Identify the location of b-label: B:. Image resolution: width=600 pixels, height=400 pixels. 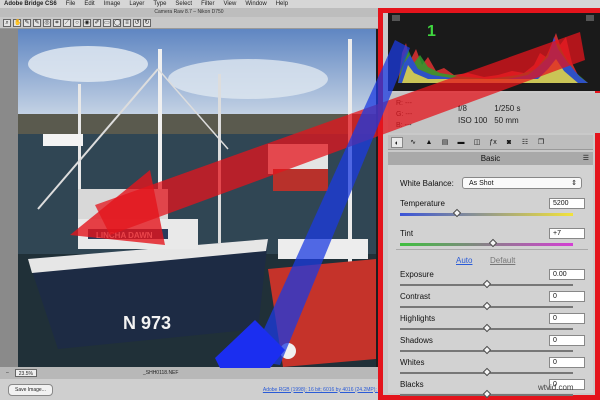
(399, 125).